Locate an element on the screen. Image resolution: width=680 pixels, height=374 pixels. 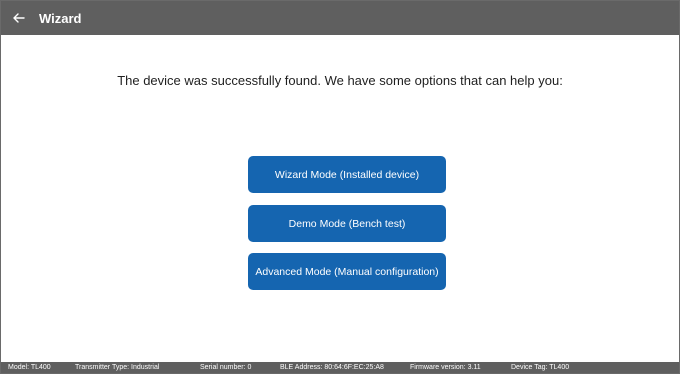
status-ble-address: BLE Address: 80:64:6F:EC:25:A8 is located at coordinates (332, 367).